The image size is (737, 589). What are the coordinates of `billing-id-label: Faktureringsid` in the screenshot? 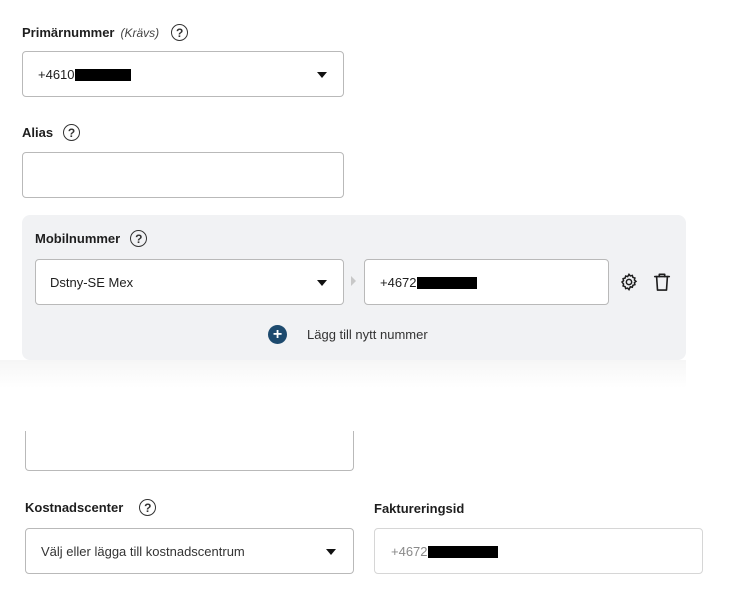 It's located at (419, 508).